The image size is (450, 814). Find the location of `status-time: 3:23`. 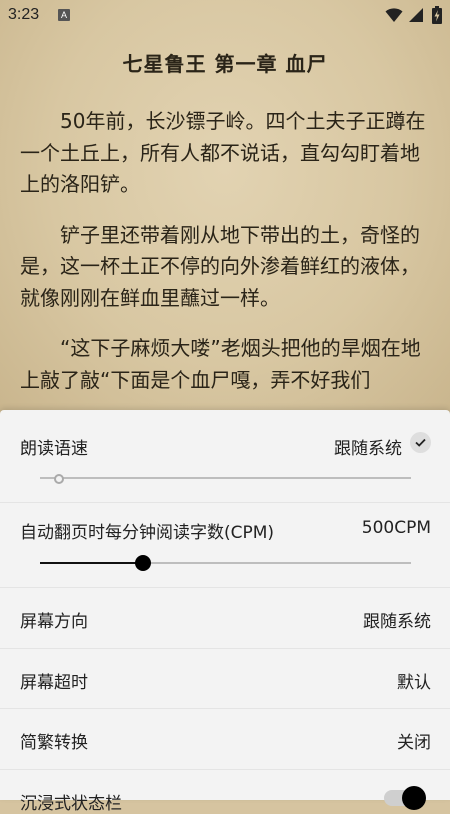

status-time: 3:23 is located at coordinates (24, 14).